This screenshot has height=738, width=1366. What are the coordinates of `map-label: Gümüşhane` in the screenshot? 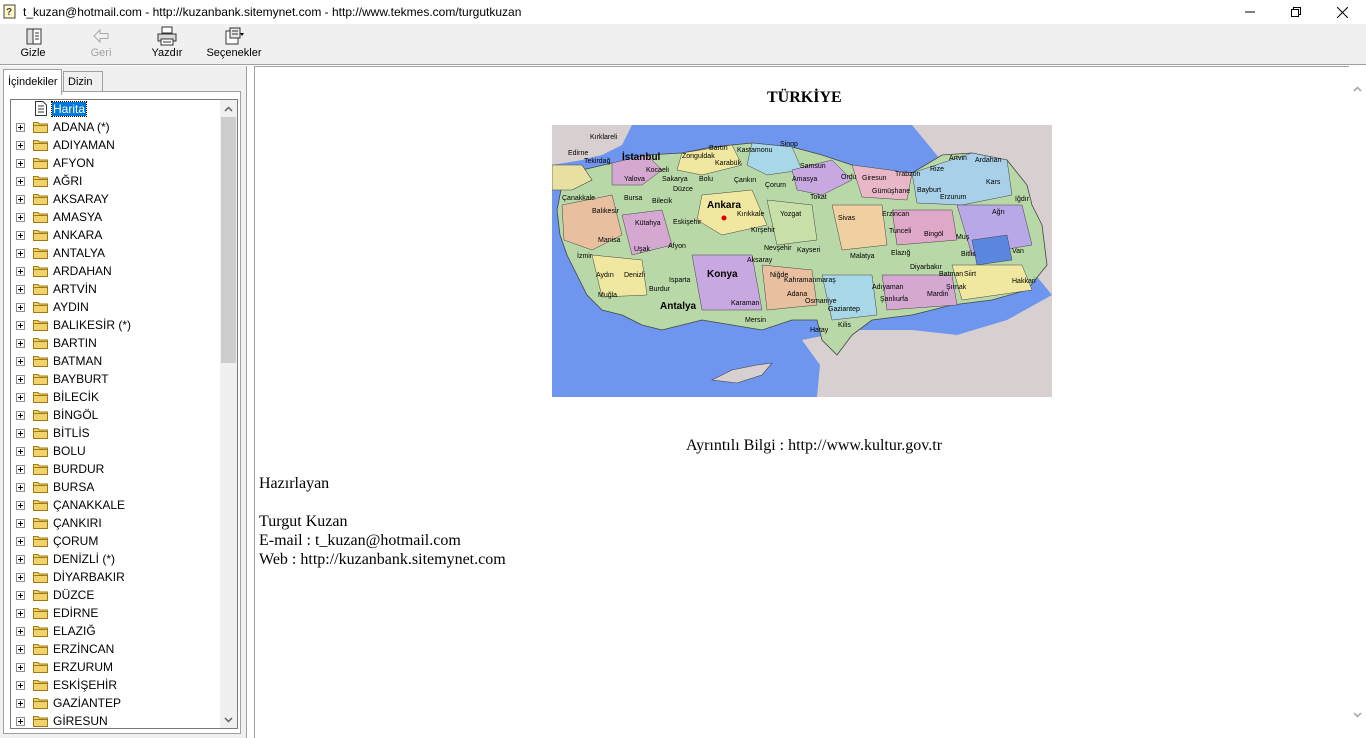 It's located at (891, 191).